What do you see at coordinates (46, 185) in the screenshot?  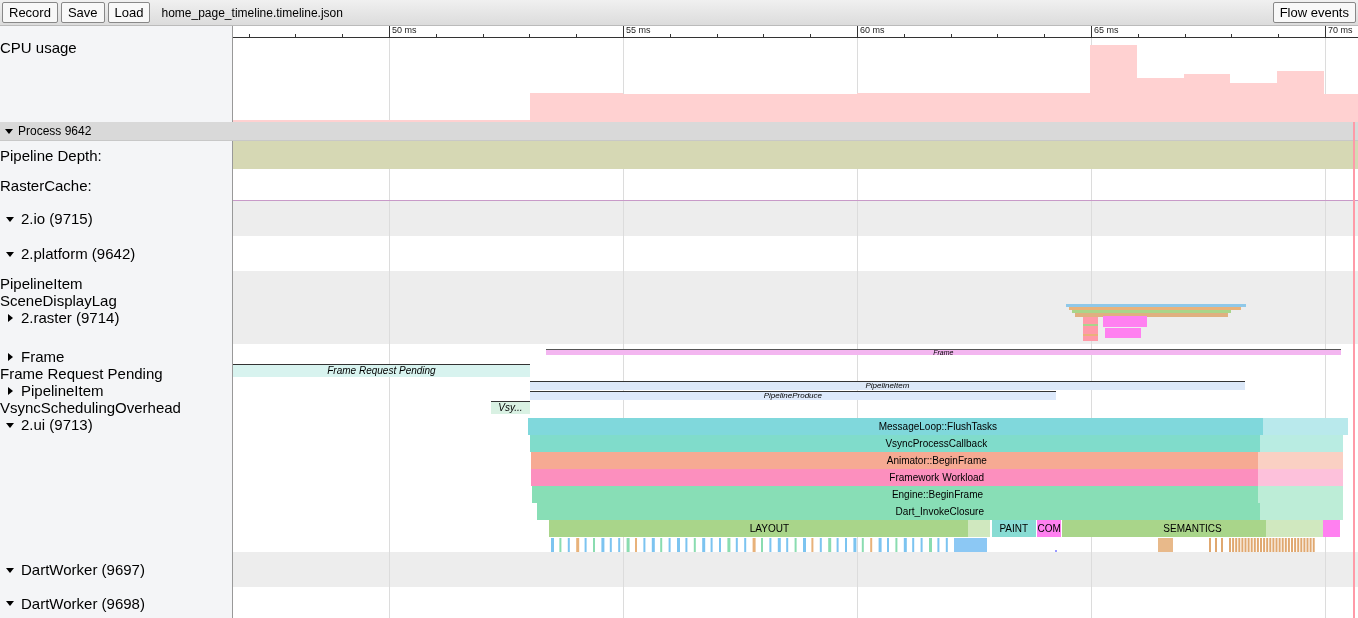 I see `track-label: RasterCache:` at bounding box center [46, 185].